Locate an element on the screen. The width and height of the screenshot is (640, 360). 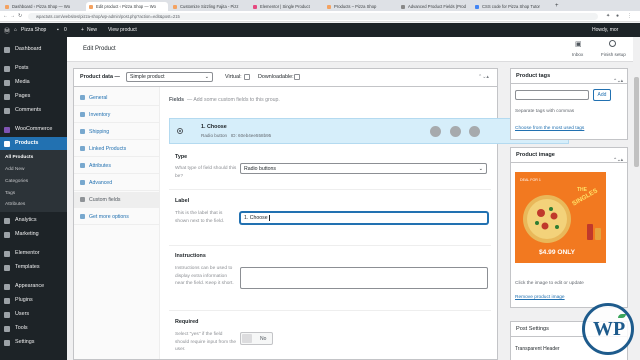
comments-icon: ▪ is located at coordinates (58, 30).